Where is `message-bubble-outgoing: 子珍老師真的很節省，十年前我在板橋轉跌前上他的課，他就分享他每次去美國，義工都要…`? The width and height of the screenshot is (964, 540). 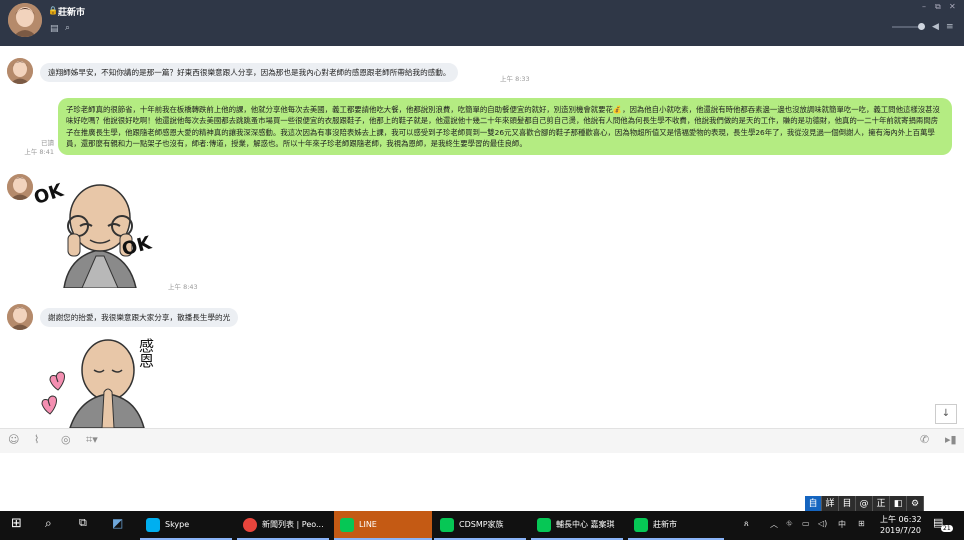
message-bubble-outgoing: 子珍老師真的很節省，十年前我在板橋轉跌前上他的課，他就分享他每次去美國，義工都要… is located at coordinates (505, 127).